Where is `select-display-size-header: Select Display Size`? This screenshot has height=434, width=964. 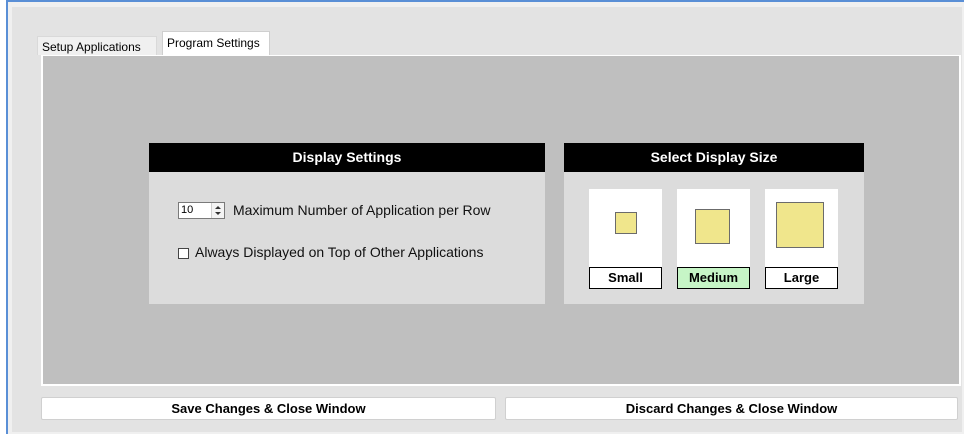 select-display-size-header: Select Display Size is located at coordinates (714, 157).